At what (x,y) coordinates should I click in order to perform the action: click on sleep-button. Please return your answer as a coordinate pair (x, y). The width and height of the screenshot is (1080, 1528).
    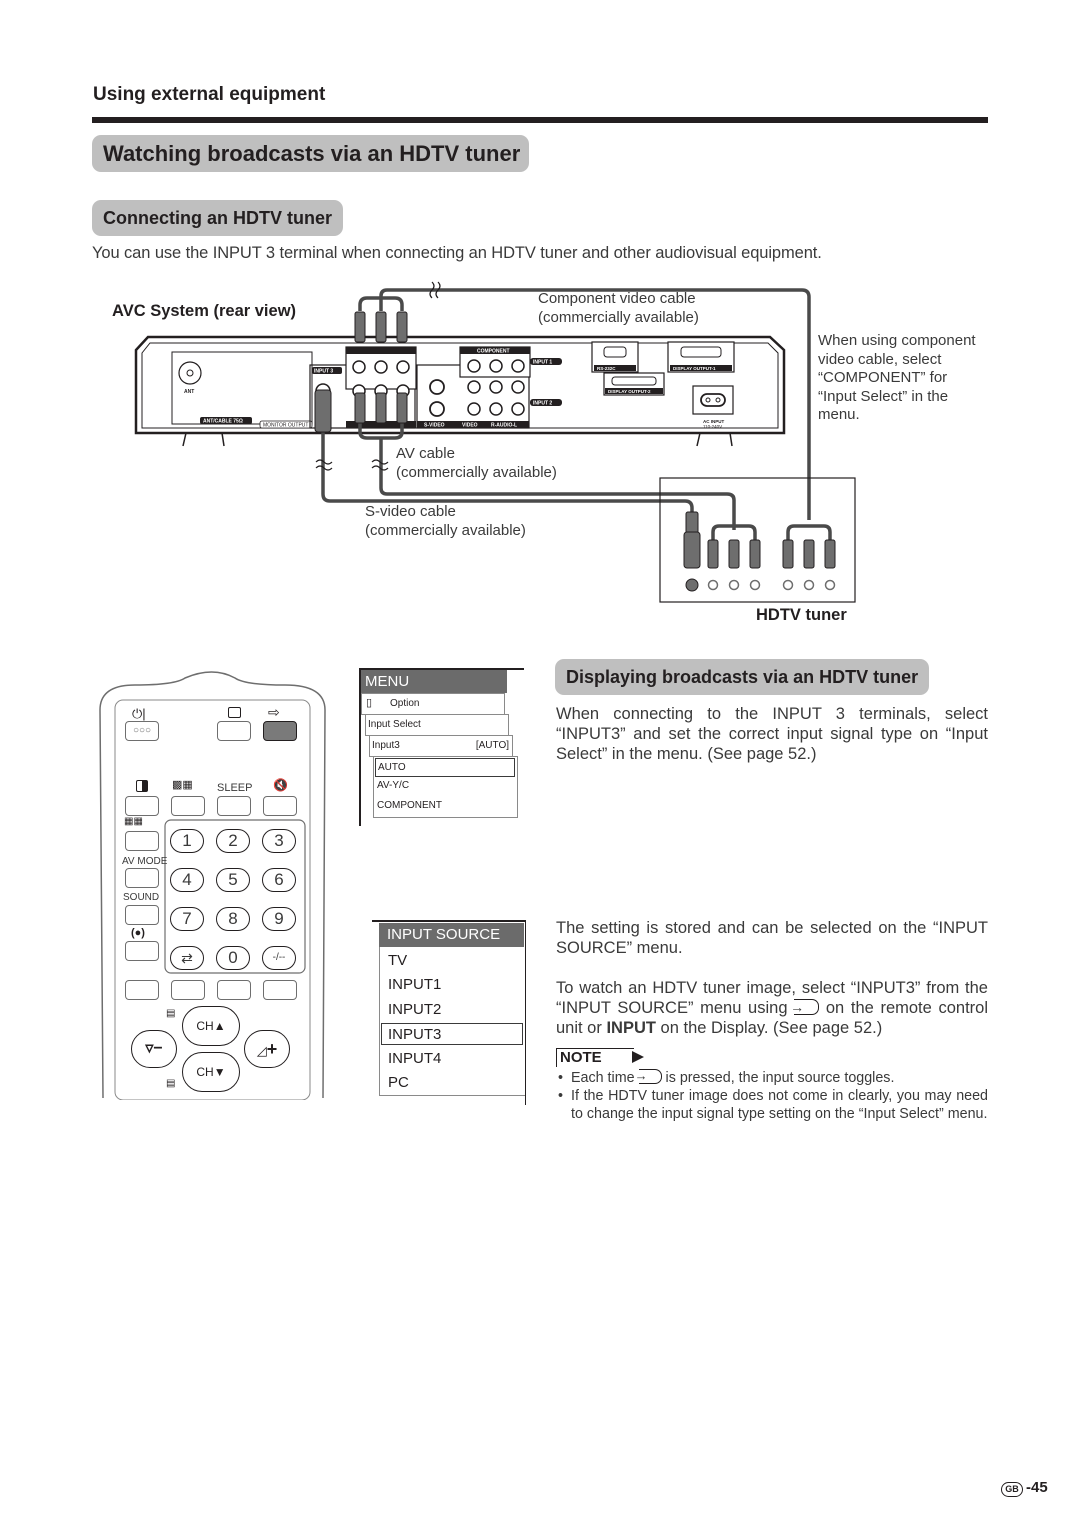
    Looking at the image, I should click on (234, 806).